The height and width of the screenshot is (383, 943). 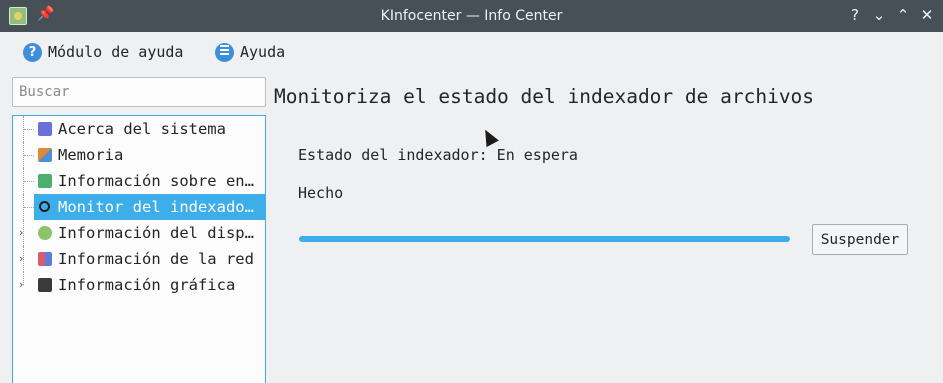 I want to click on tree-item-memory: Memoria, so click(x=139, y=155).